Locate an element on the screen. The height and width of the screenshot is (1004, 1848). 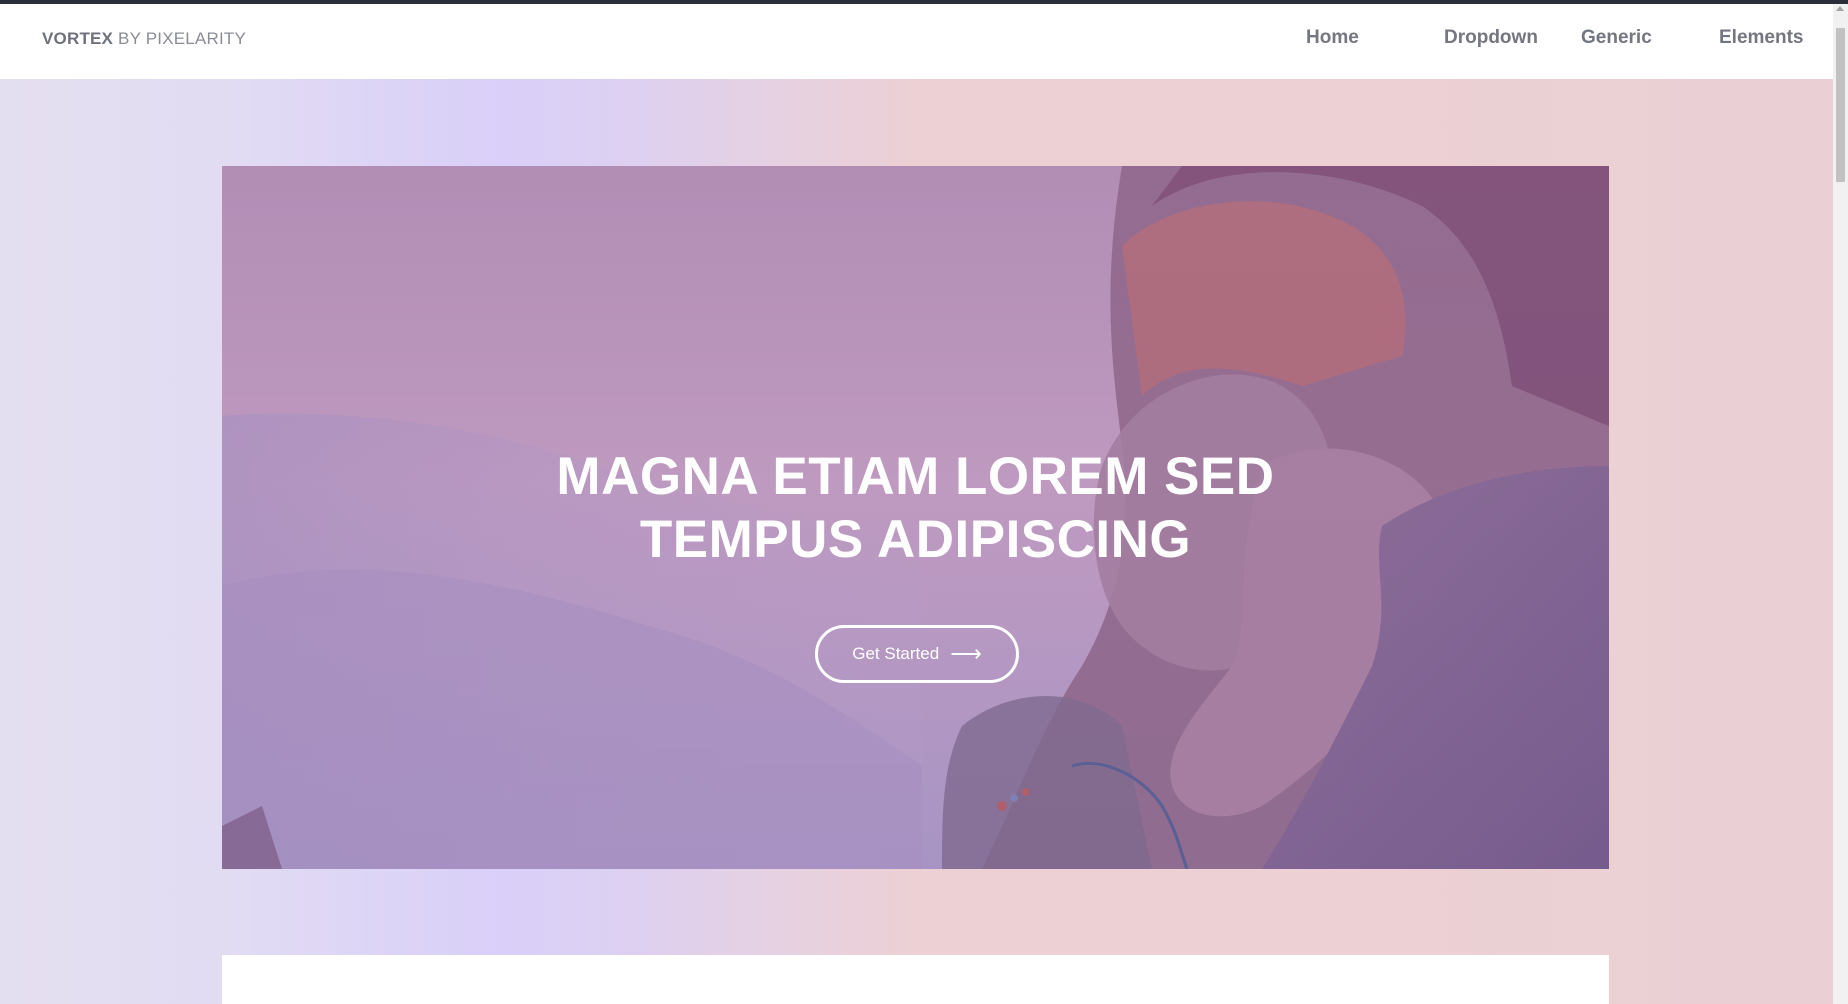
vertical-scrollbar is located at coordinates (1840, 504).